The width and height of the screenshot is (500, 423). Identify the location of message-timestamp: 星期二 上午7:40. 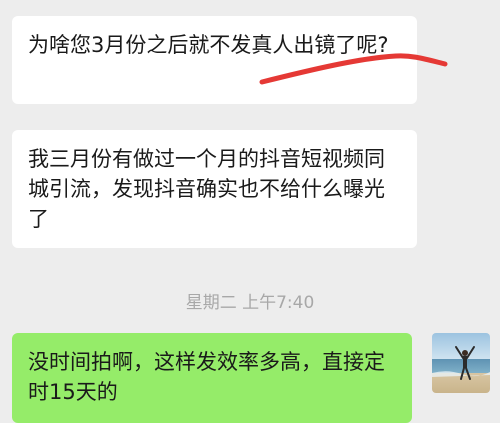
(250, 303).